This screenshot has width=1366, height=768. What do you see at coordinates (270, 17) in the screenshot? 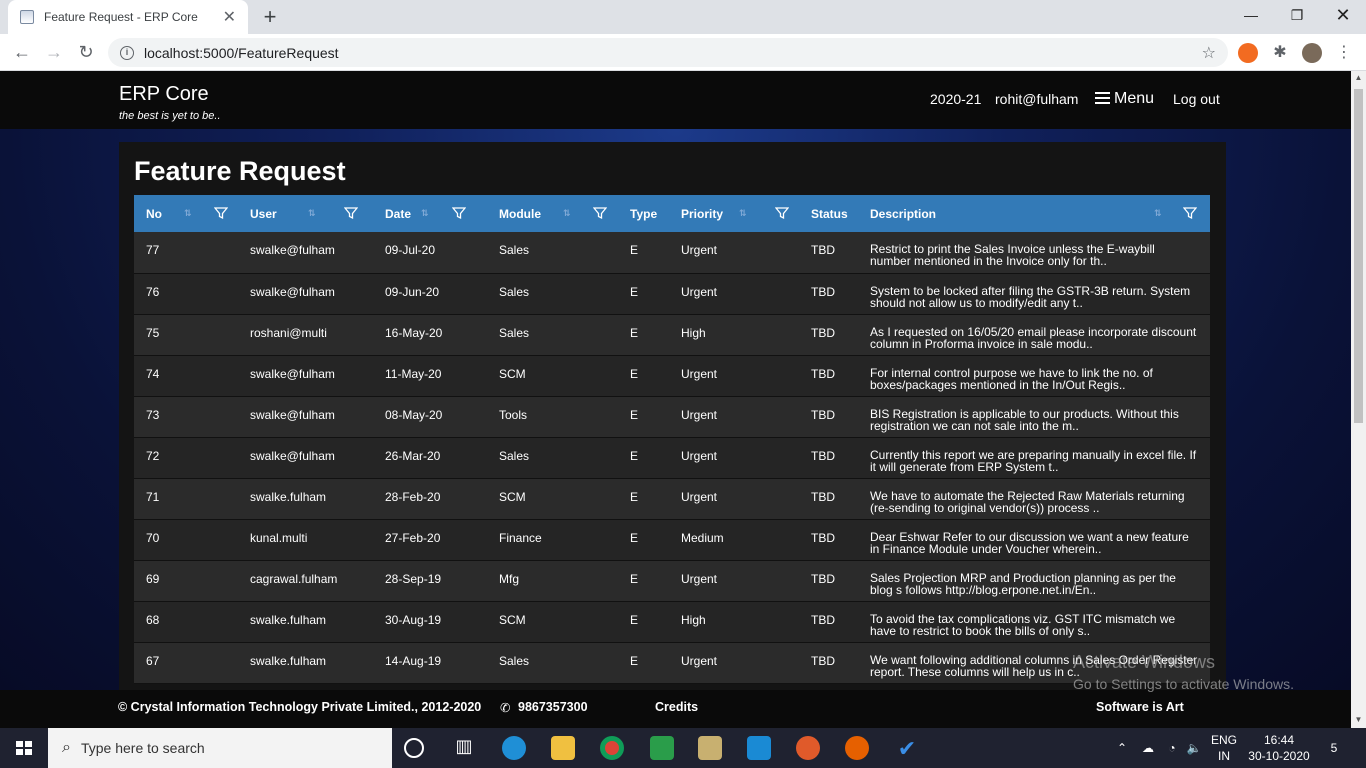
I see `new-tab-button: +` at bounding box center [270, 17].